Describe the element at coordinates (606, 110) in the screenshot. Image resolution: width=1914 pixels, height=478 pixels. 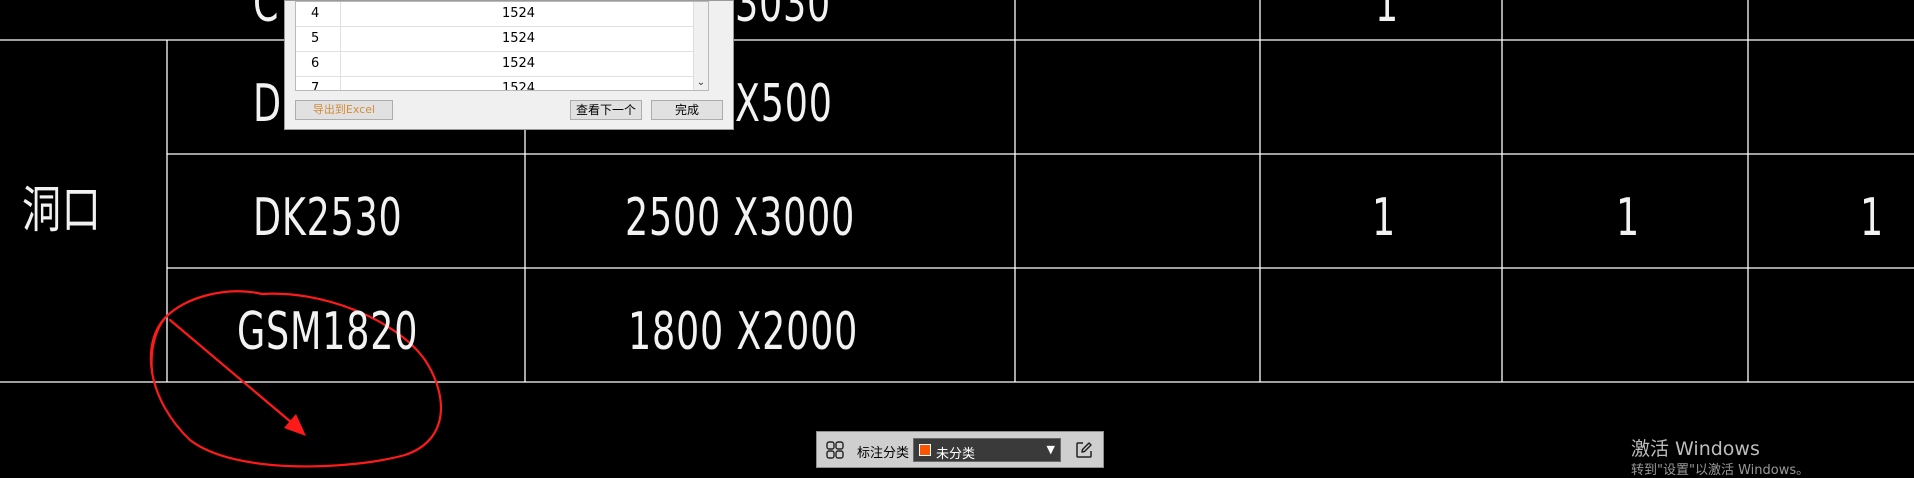
I see `view-next-button: 查看下一个` at that location.